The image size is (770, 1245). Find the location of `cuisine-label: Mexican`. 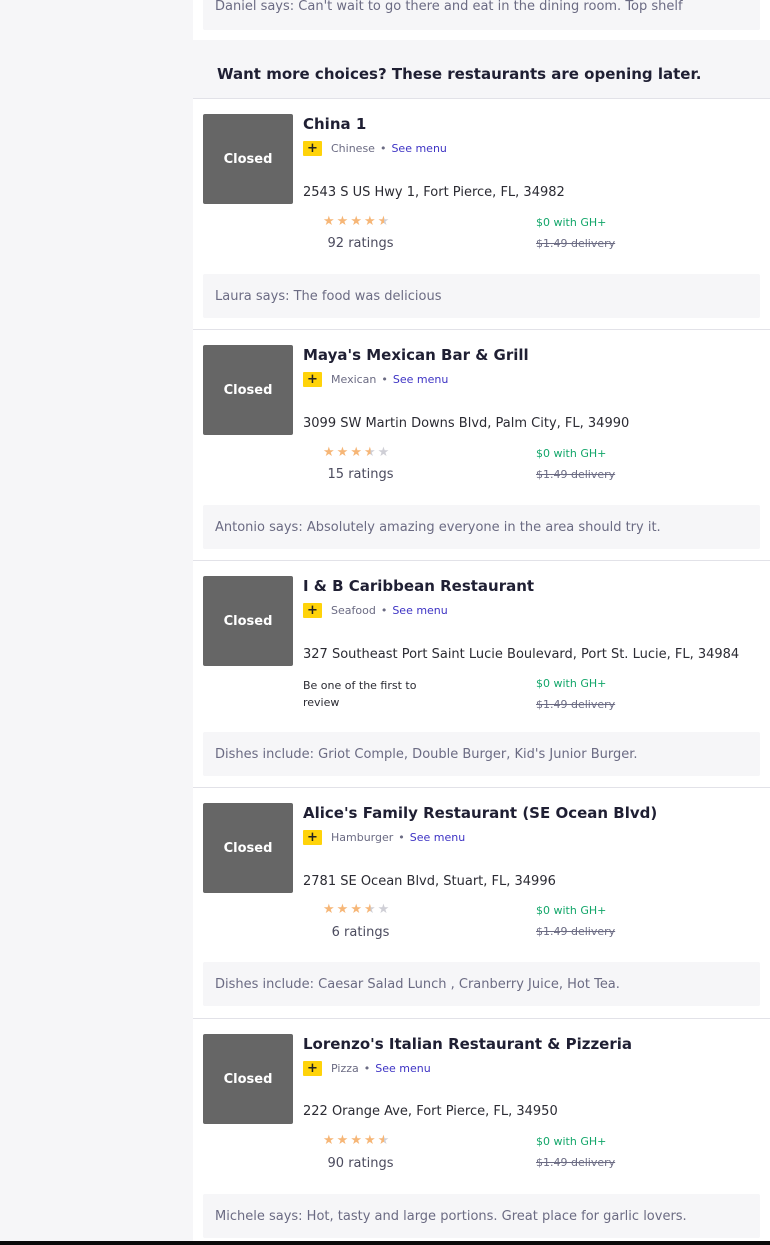

cuisine-label: Mexican is located at coordinates (354, 379).